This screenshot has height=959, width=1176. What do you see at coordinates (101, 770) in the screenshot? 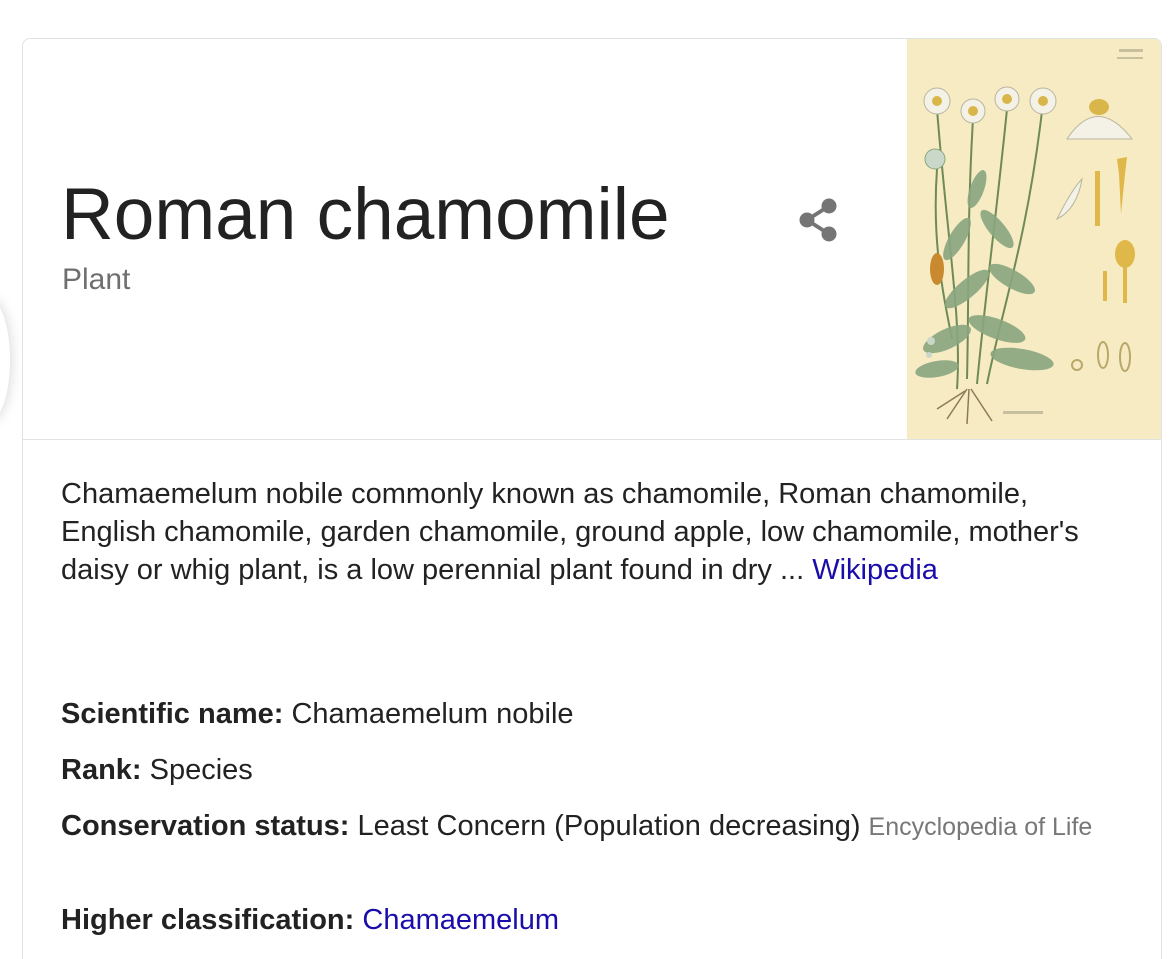
I see `fact-label: Rank:` at bounding box center [101, 770].